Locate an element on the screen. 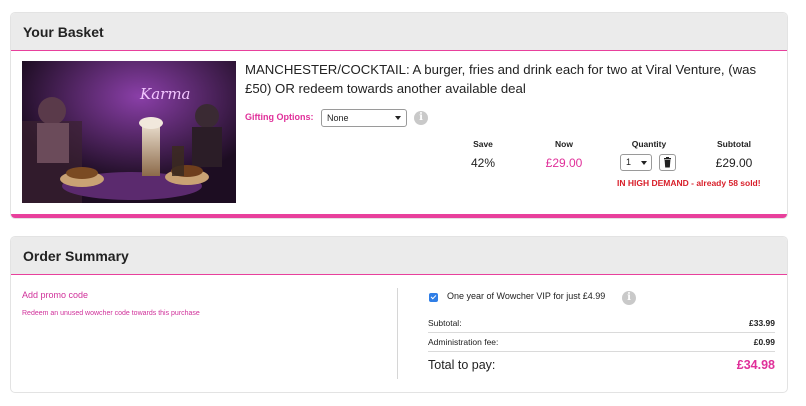 The width and height of the screenshot is (806, 406). quantity-column-header: Quantity is located at coordinates (649, 144).